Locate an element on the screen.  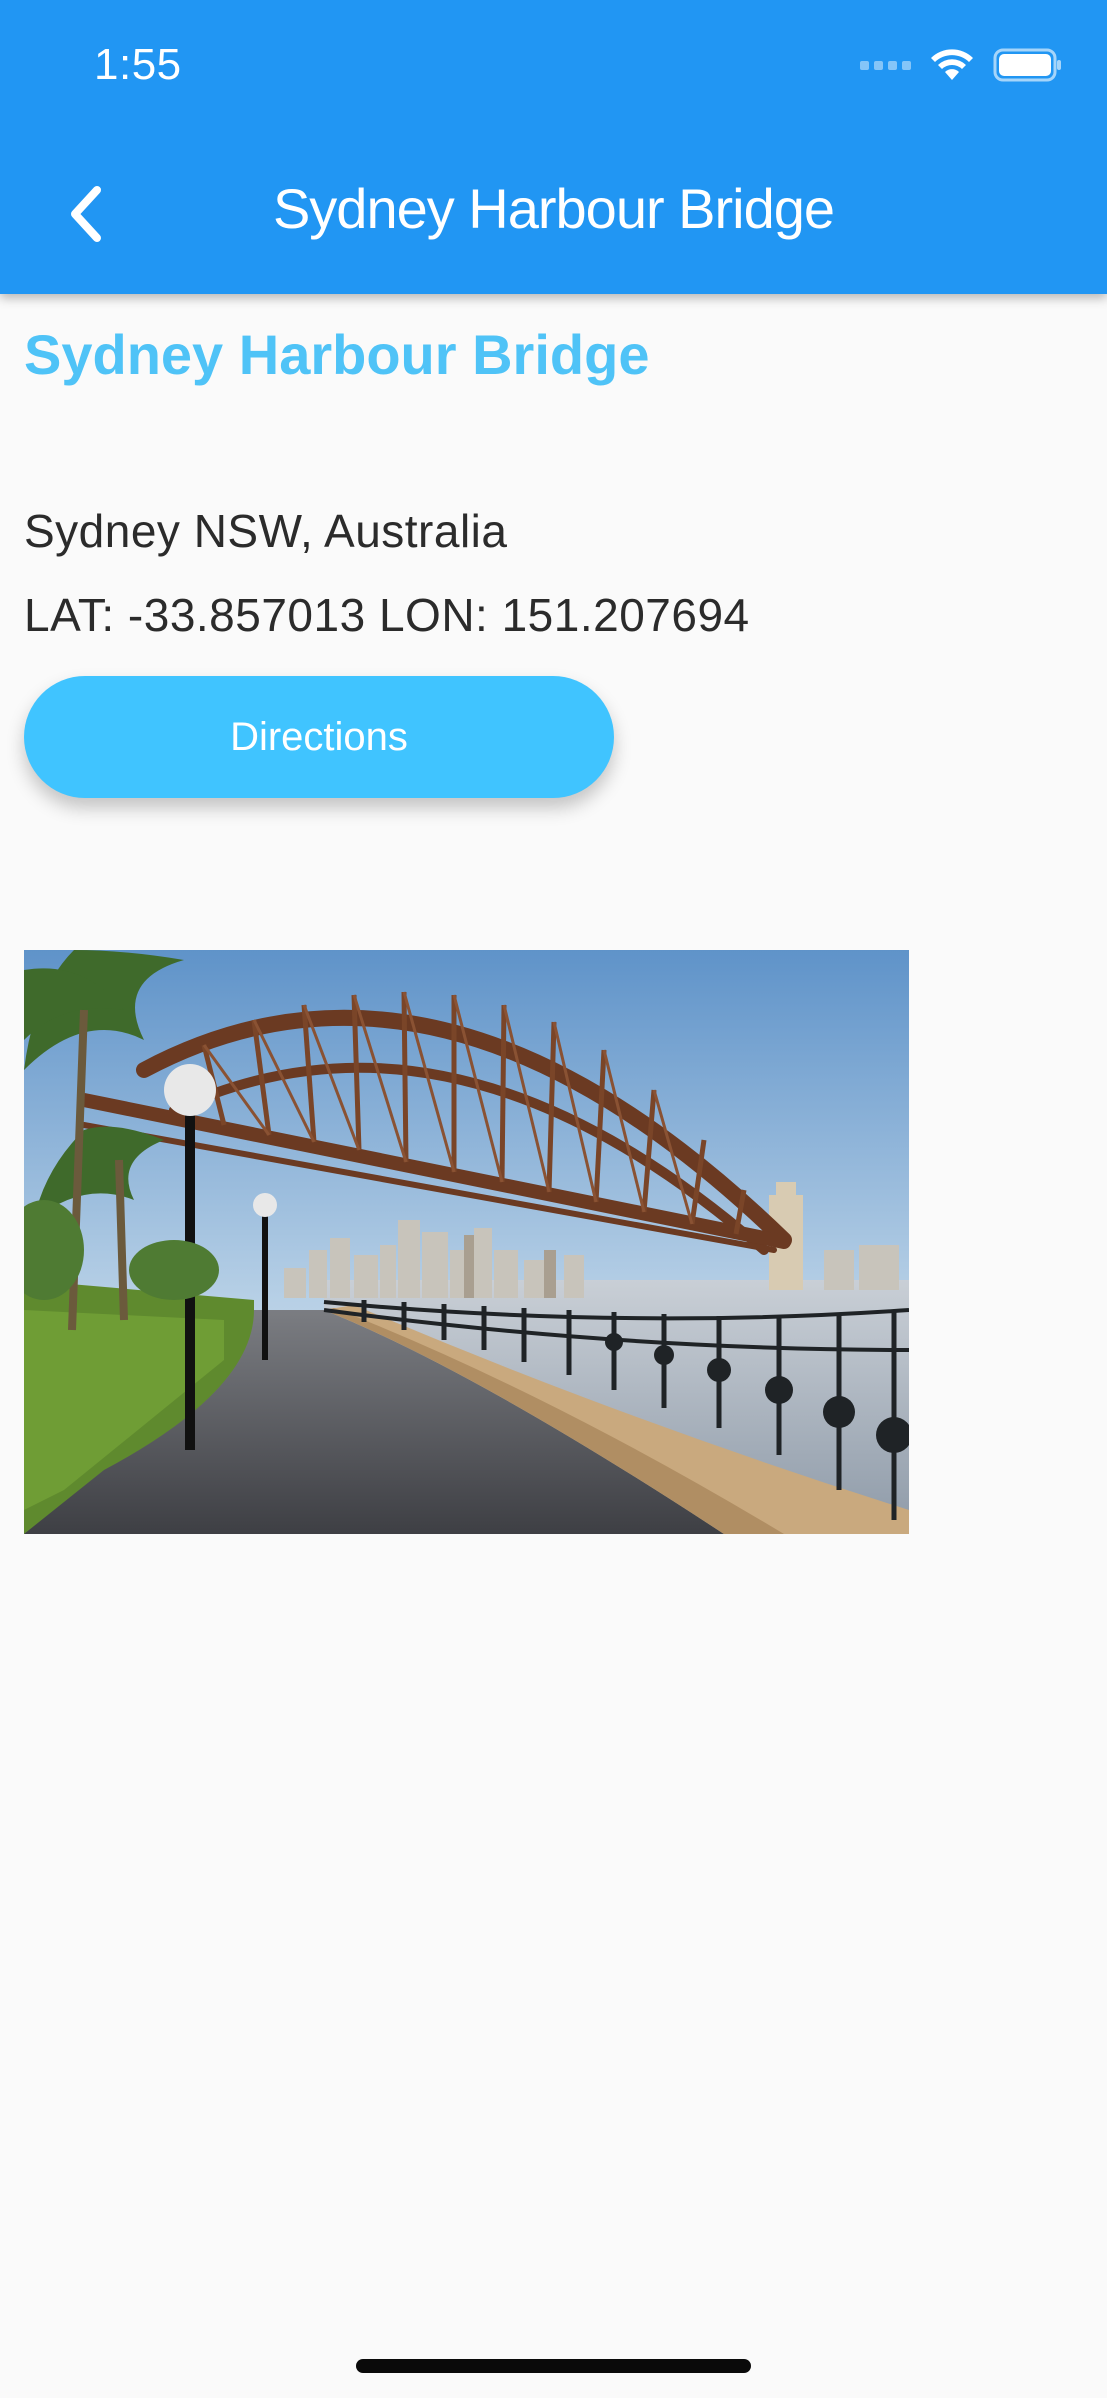
wifi-icon is located at coordinates (952, 64).